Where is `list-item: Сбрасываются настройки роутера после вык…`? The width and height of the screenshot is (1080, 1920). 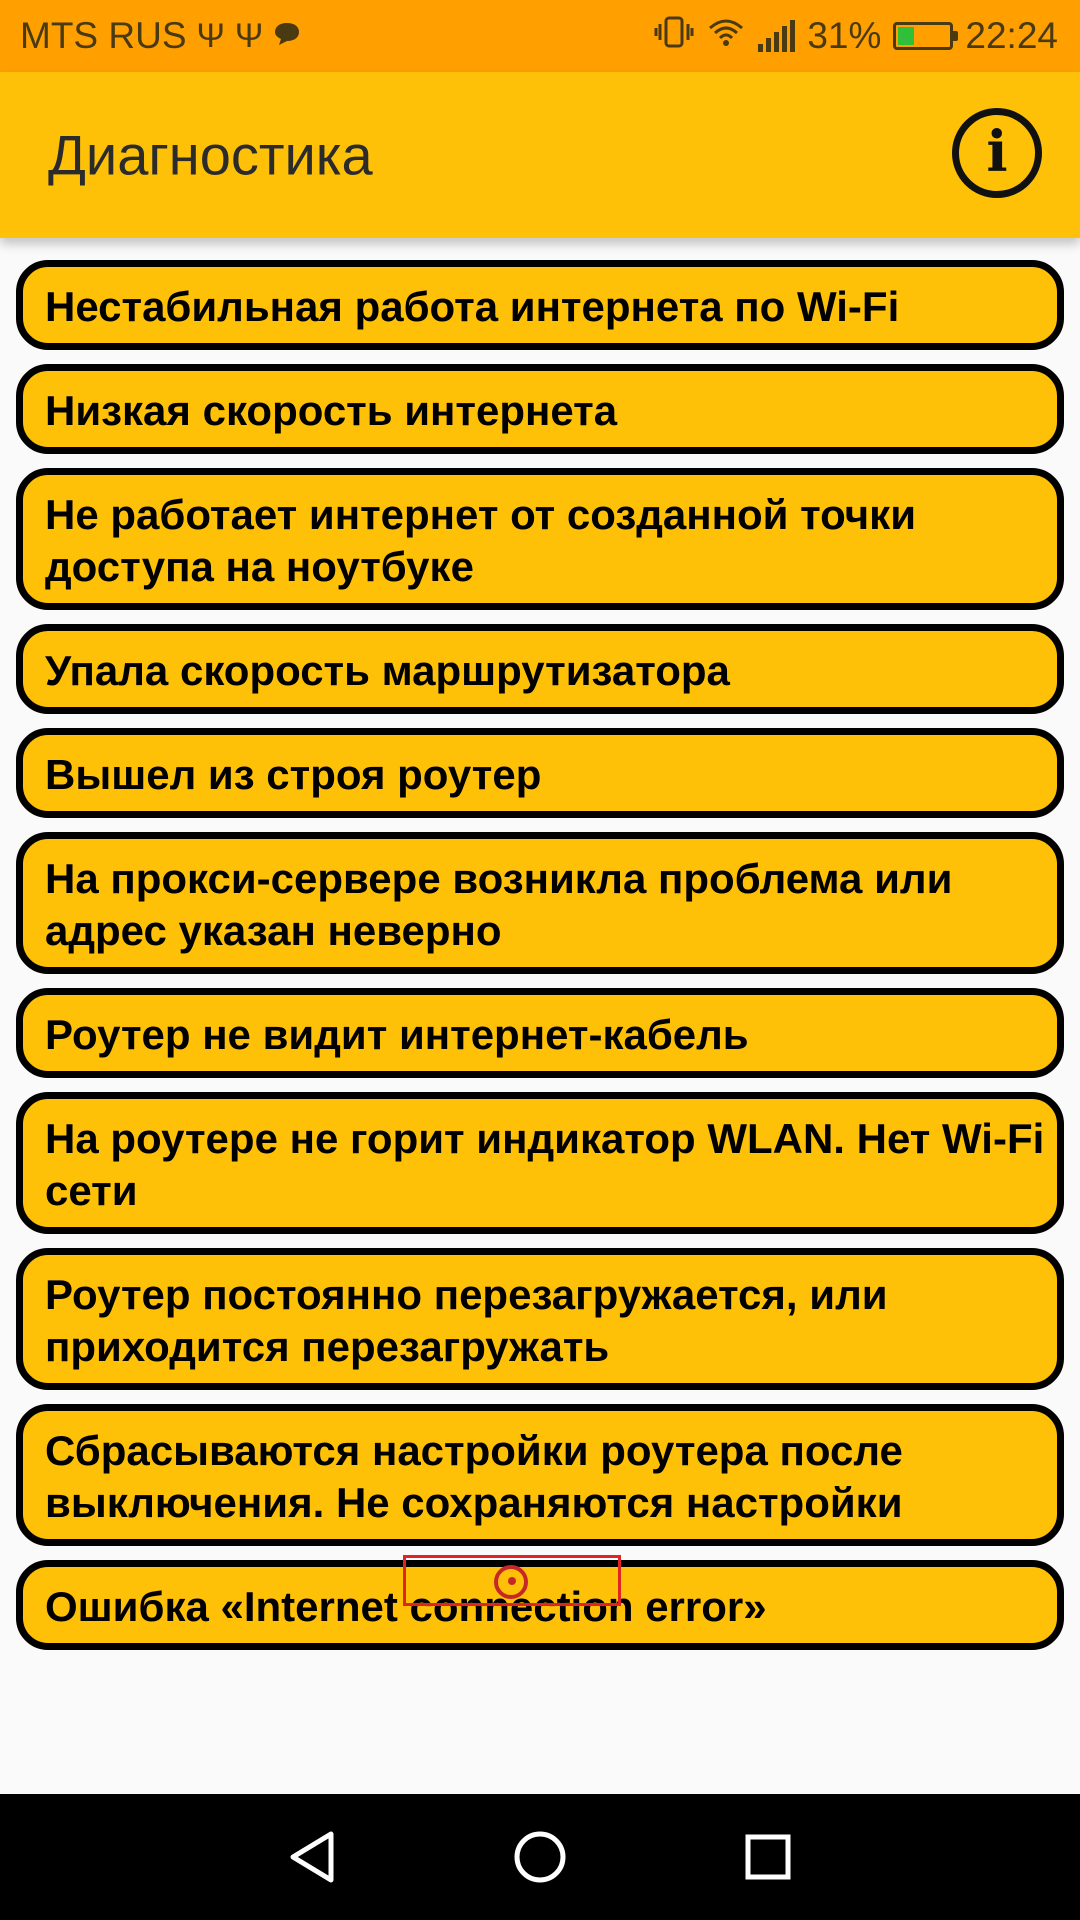 list-item: Сбрасываются настройки роутера после вык… is located at coordinates (540, 1475).